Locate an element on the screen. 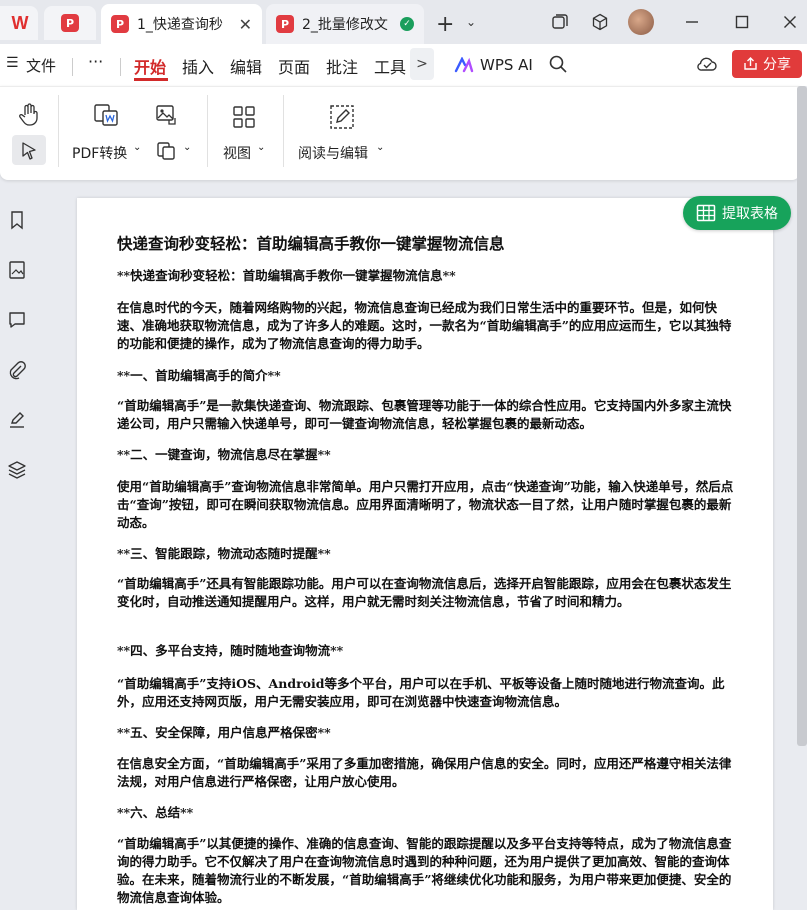 Image resolution: width=807 pixels, height=910 pixels. active-tab-indicator is located at coordinates (151, 79).